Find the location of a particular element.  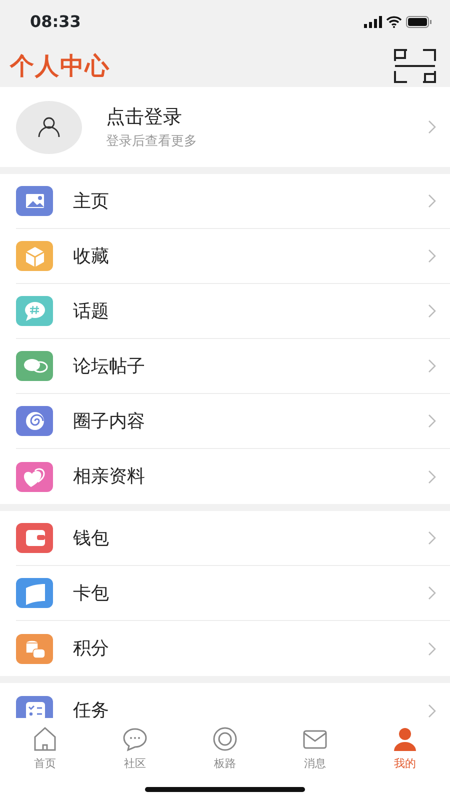

tab-item: 消息 is located at coordinates (315, 759).